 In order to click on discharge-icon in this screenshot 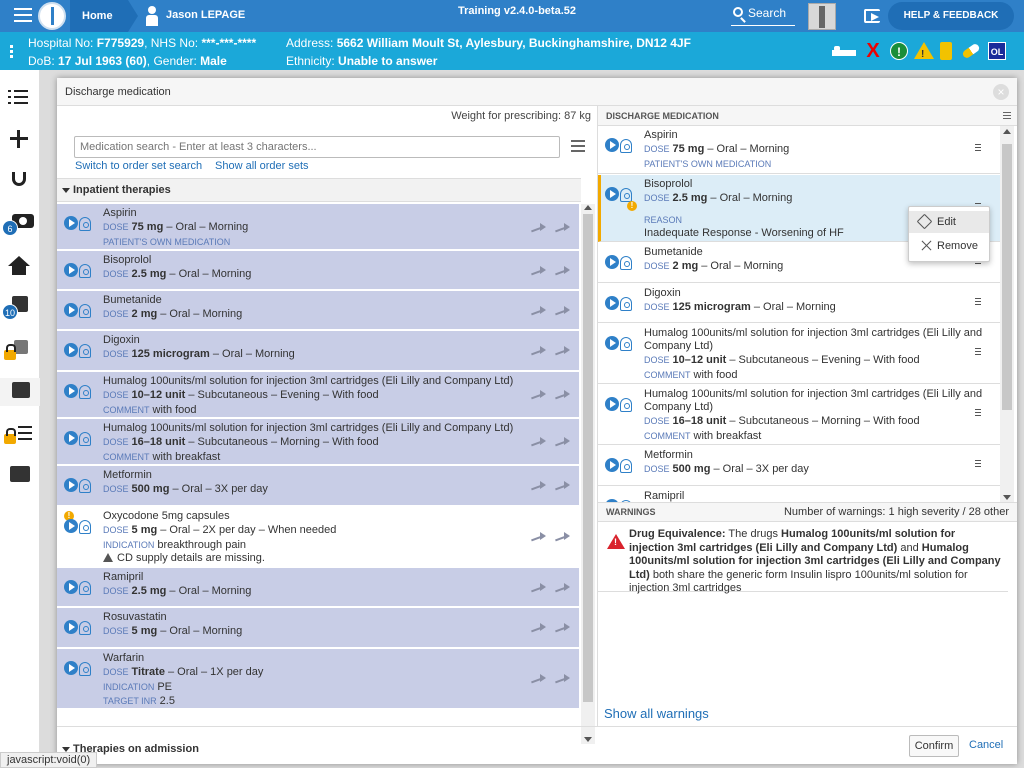, I will do `click(21, 390)`.